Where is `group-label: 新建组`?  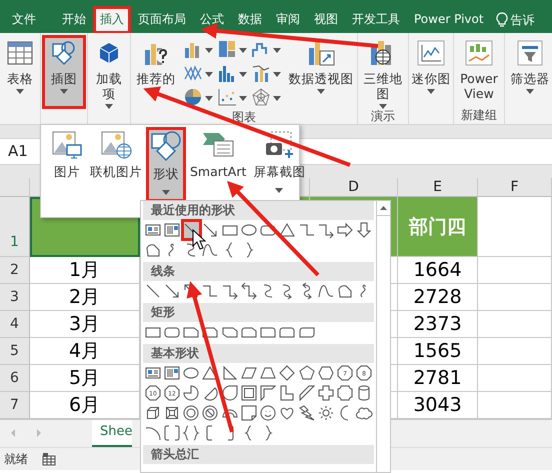 group-label: 新建组 is located at coordinates (479, 115).